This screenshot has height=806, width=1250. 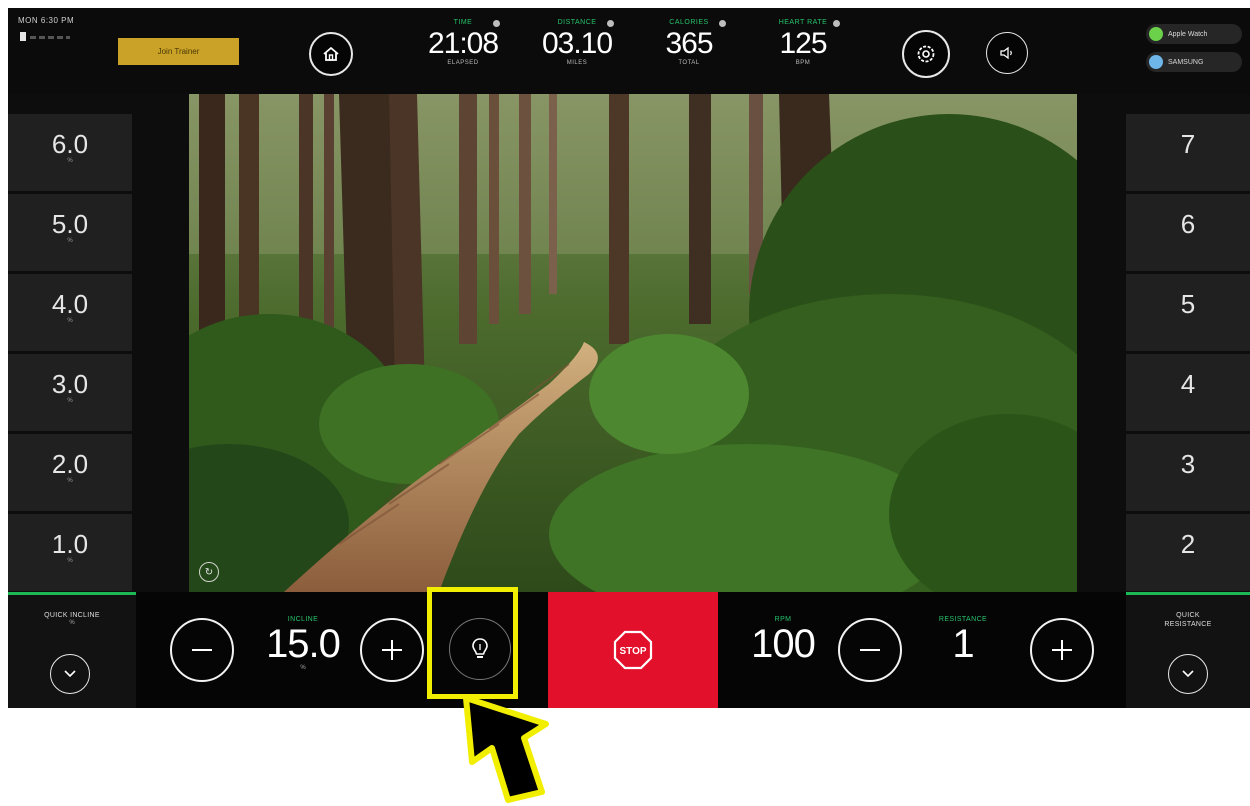 I want to click on home-icon, so click(x=331, y=53).